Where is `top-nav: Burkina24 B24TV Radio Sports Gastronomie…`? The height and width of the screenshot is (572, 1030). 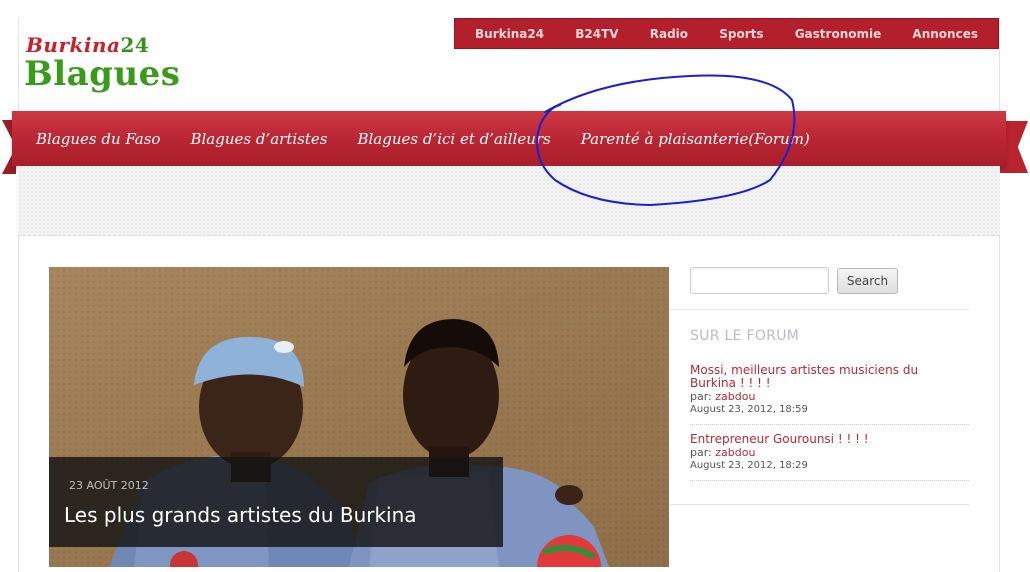 top-nav: Burkina24 B24TV Radio Sports Gastronomie… is located at coordinates (726, 33).